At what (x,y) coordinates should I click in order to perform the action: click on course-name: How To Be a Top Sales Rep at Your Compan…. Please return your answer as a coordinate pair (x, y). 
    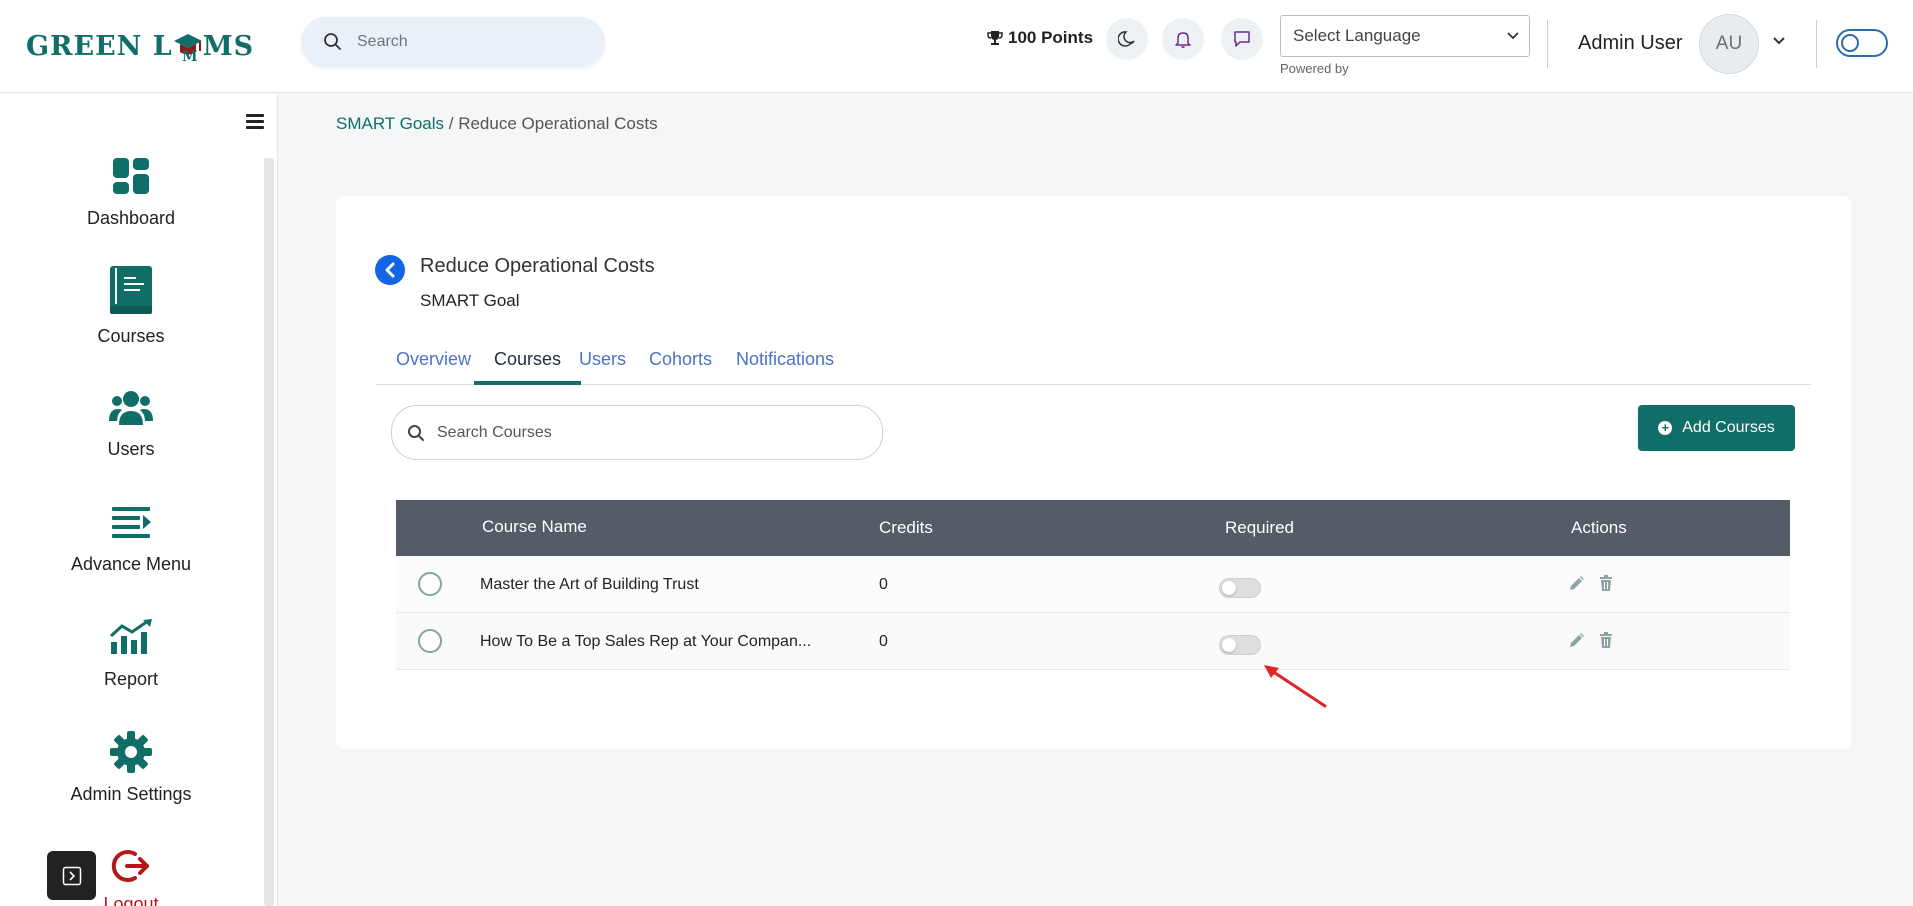
    Looking at the image, I should click on (646, 641).